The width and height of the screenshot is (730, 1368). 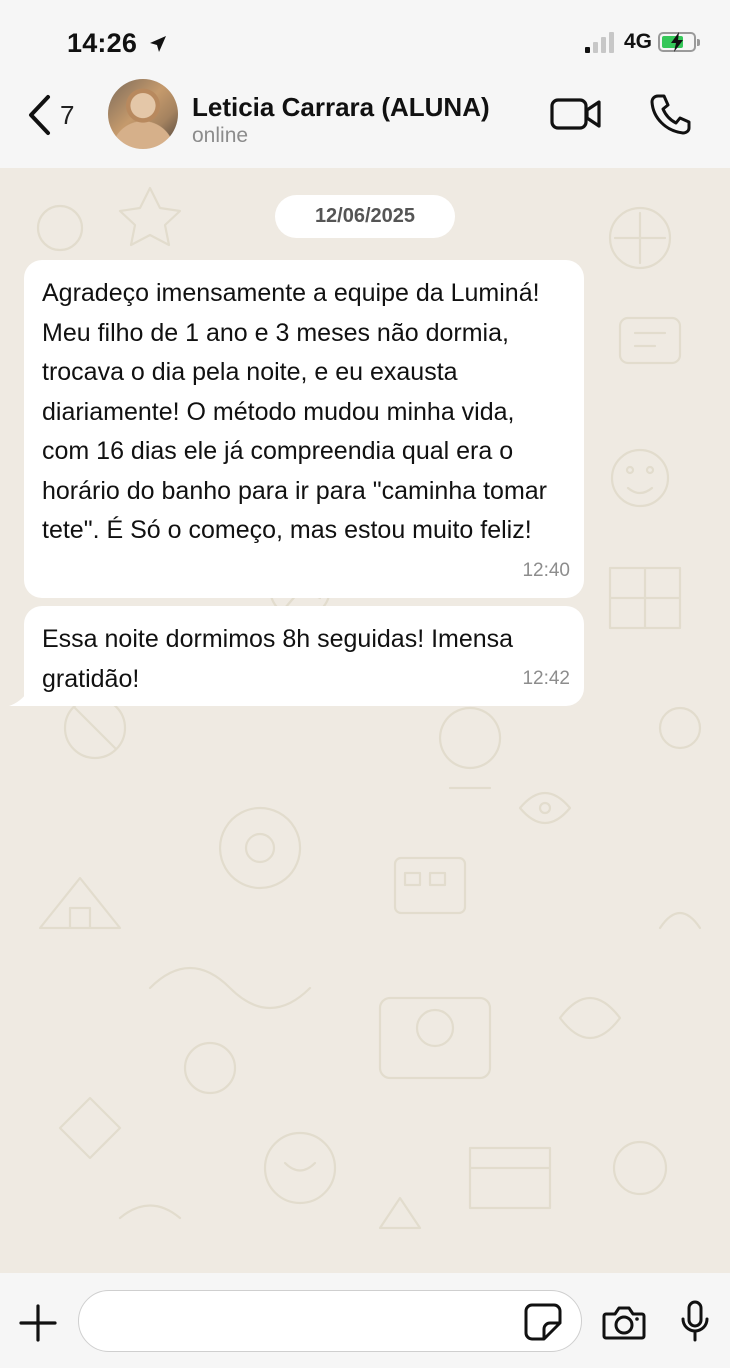 What do you see at coordinates (576, 114) in the screenshot?
I see `video-call-icon` at bounding box center [576, 114].